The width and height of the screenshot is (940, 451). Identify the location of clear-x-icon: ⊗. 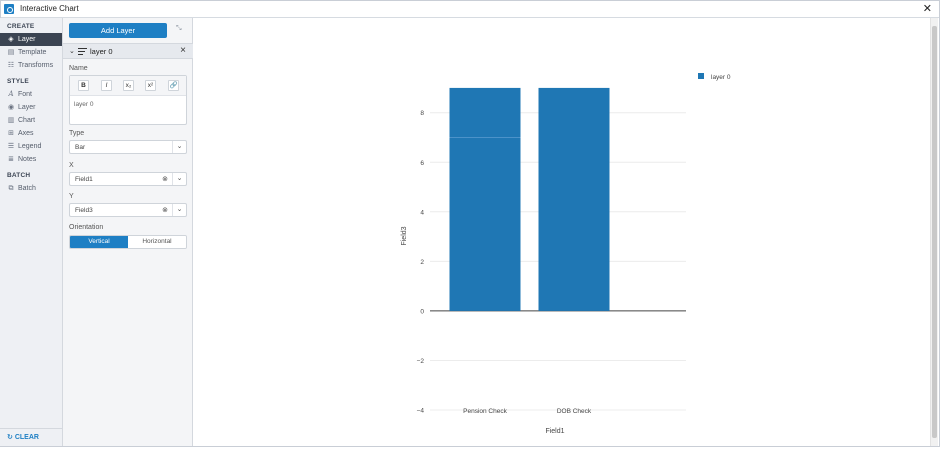
(165, 179).